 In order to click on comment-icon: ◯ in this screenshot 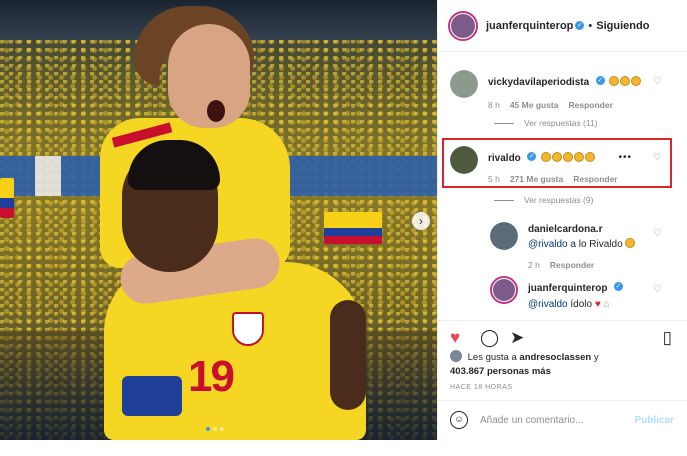, I will do `click(489, 338)`.